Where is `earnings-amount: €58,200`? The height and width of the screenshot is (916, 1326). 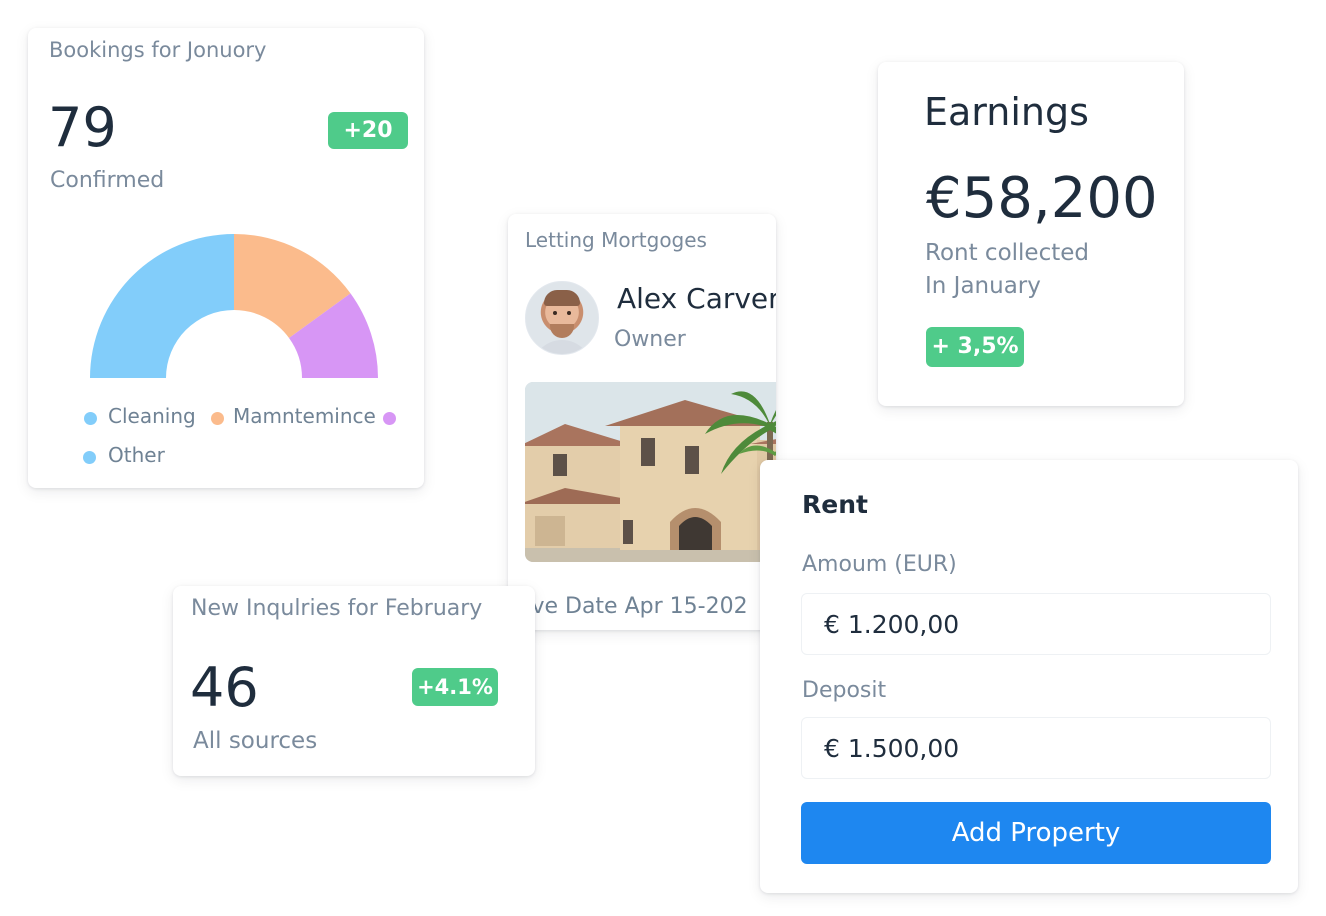
earnings-amount: €58,200 is located at coordinates (1042, 198).